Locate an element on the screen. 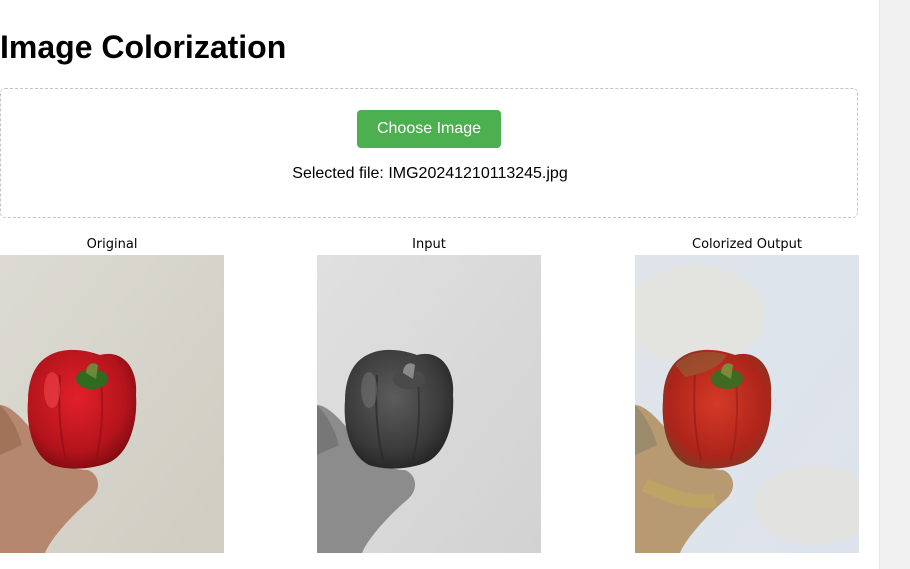  colorized-image is located at coordinates (747, 404).